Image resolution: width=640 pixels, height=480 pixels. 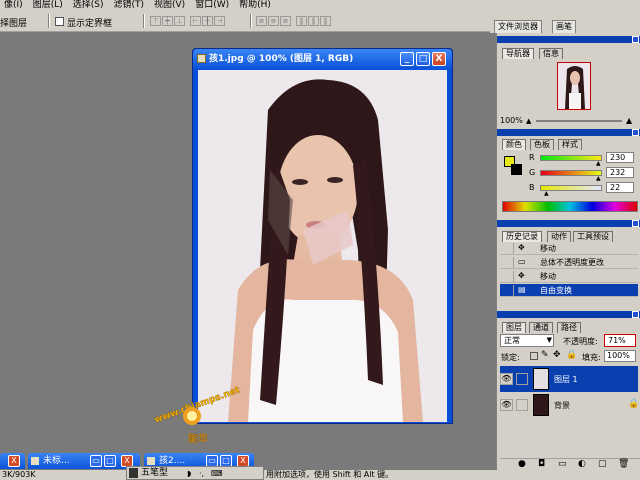 What do you see at coordinates (407, 59) in the screenshot?
I see `minimize-button: _` at bounding box center [407, 59].